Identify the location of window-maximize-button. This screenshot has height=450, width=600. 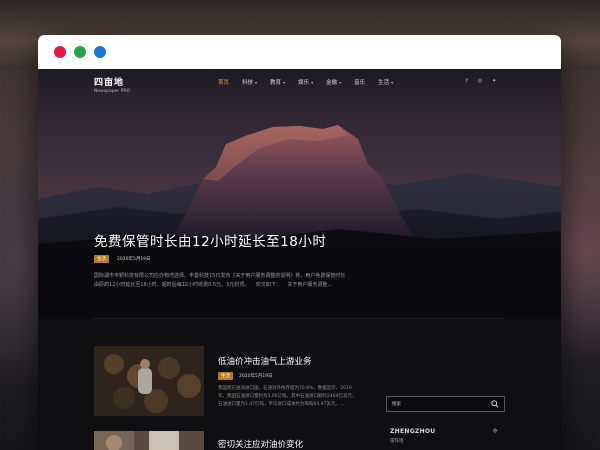
(100, 52).